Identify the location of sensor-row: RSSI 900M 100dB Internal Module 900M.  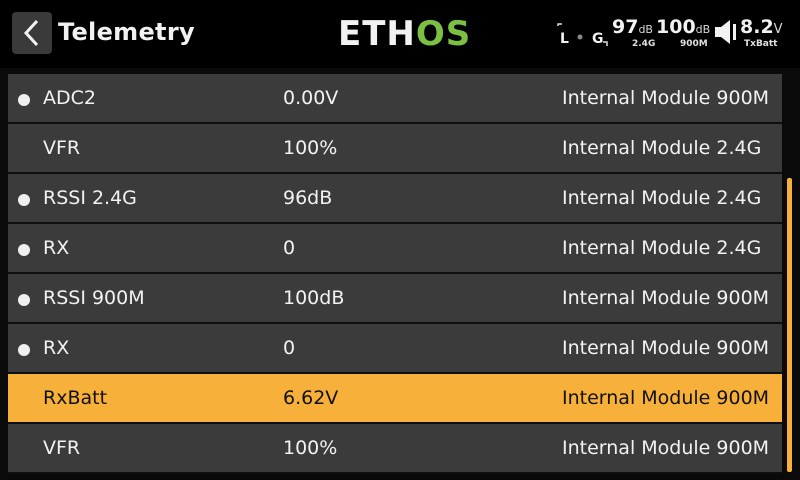
(395, 299).